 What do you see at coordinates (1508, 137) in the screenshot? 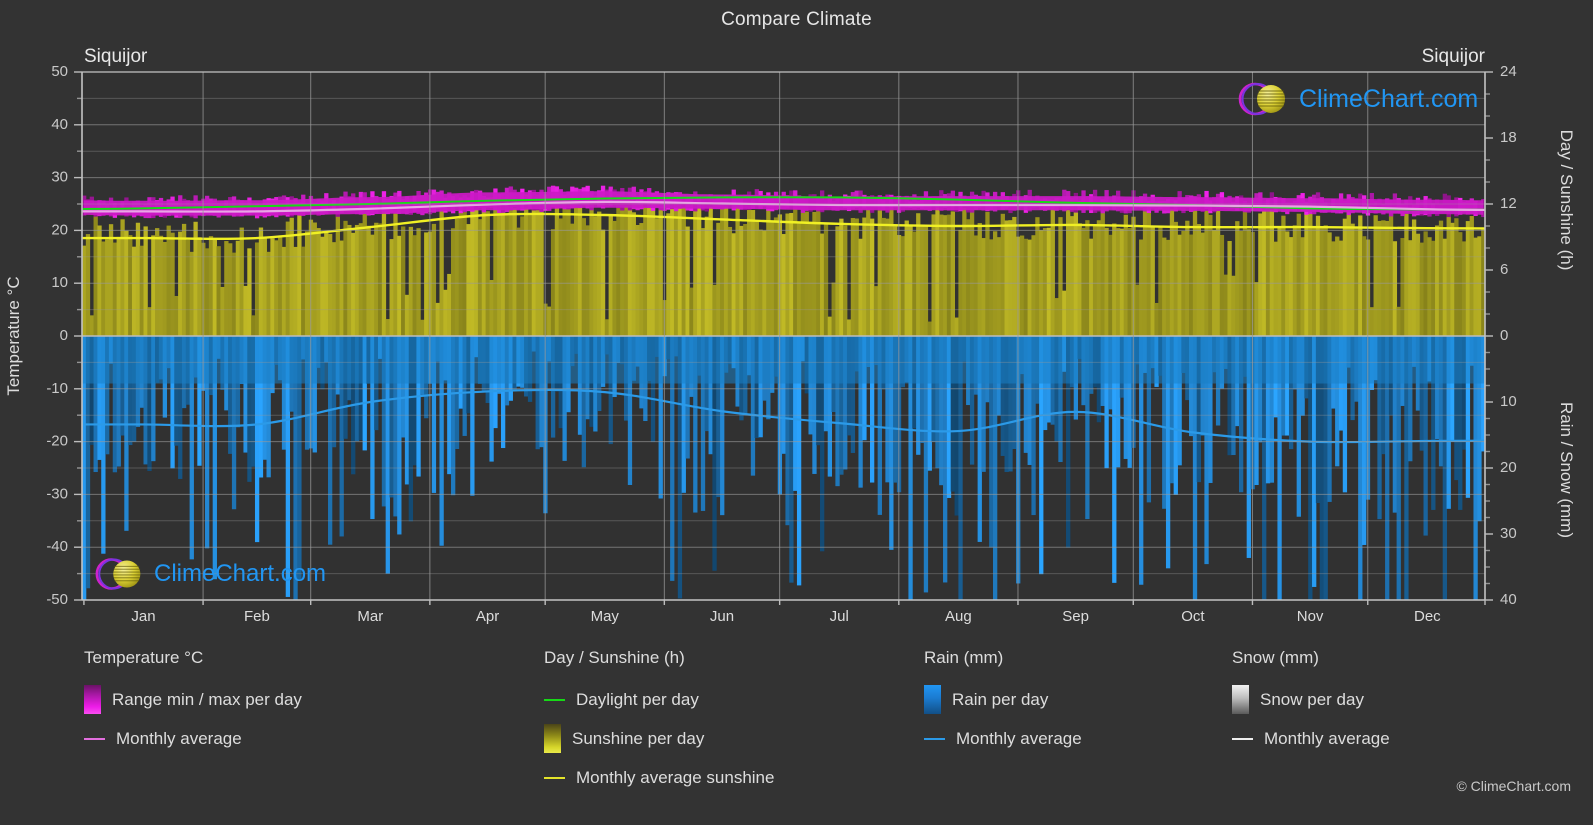
I see `svg-text: 18` at bounding box center [1508, 137].